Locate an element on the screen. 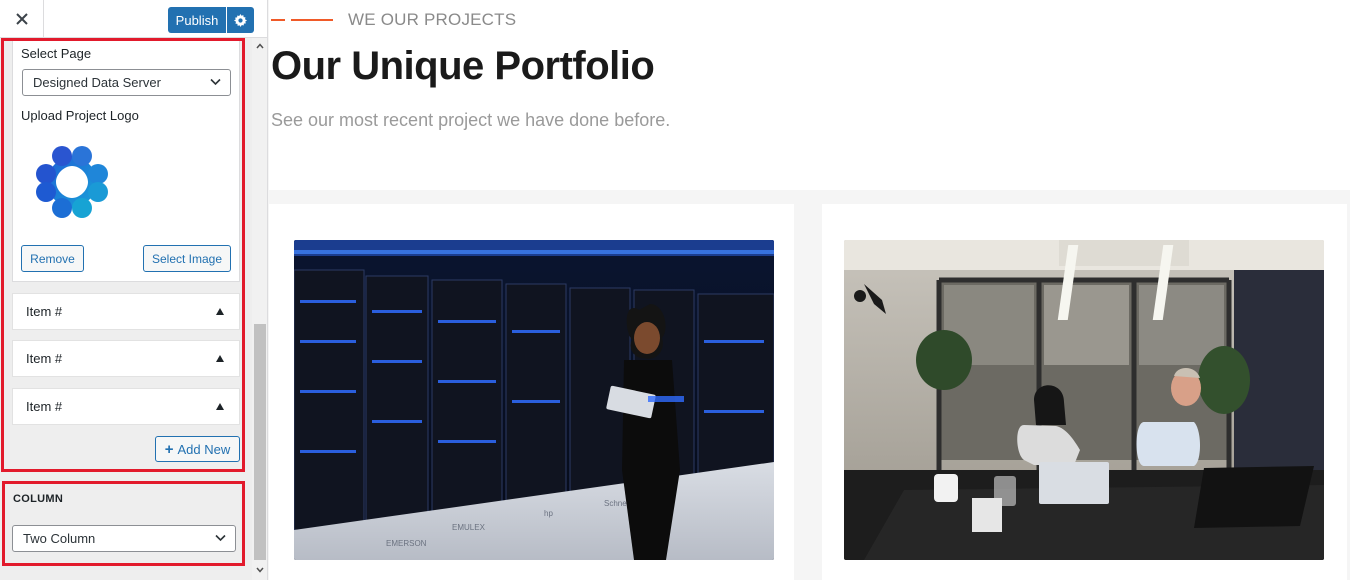 Image resolution: width=1350 pixels, height=580 pixels. publish-button: Publish is located at coordinates (197, 20).